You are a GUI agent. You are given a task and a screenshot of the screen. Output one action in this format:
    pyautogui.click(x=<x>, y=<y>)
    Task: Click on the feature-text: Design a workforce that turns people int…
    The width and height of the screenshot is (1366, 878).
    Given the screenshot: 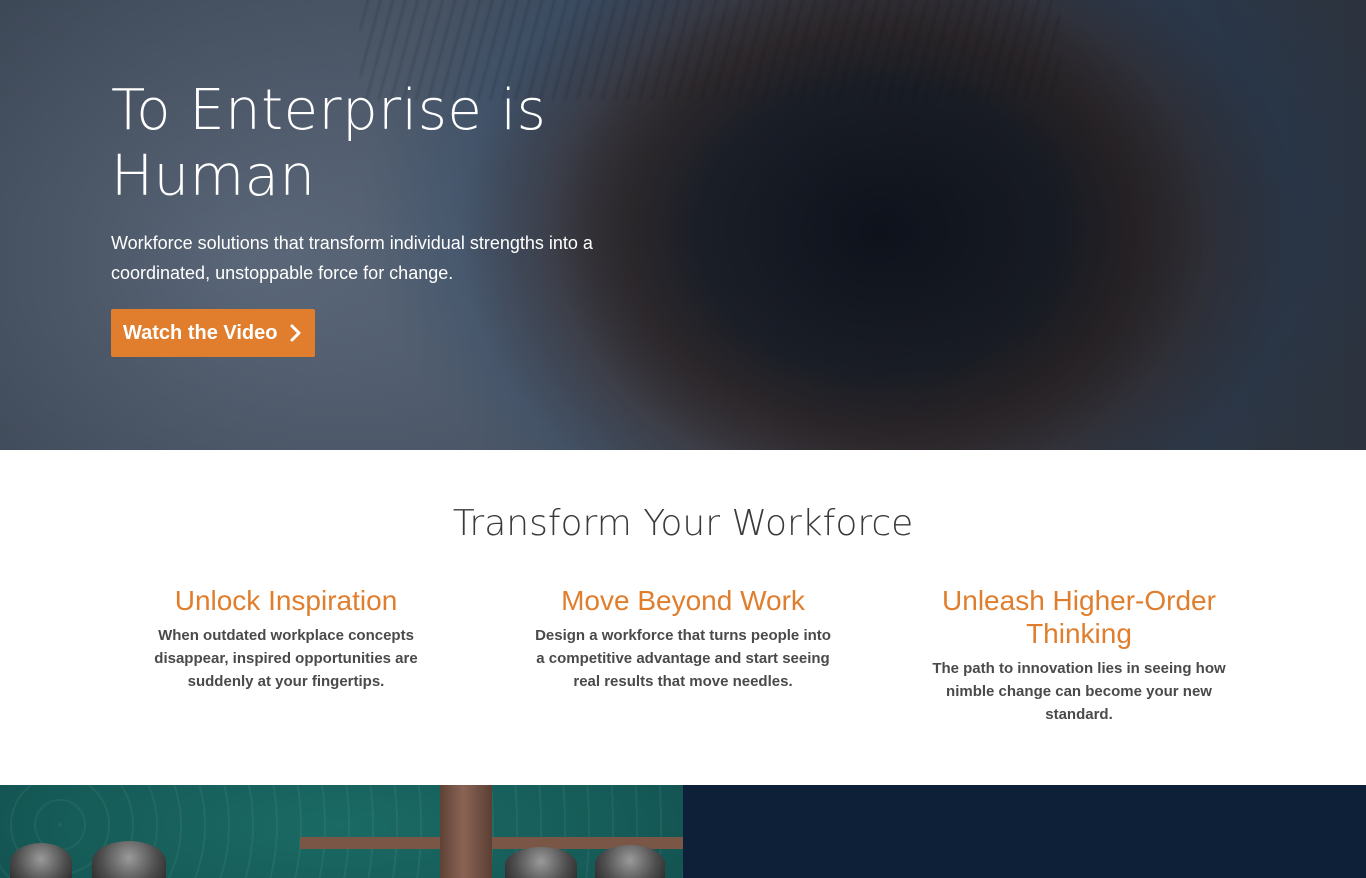 What is the action you would take?
    pyautogui.click(x=683, y=658)
    